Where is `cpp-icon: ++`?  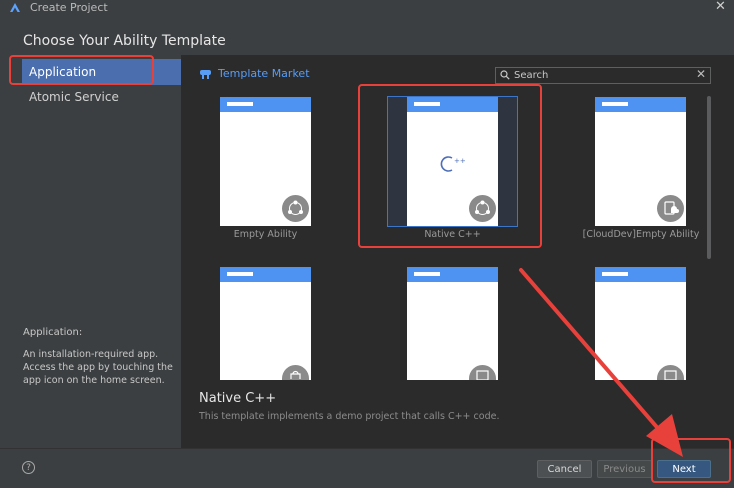
cpp-icon: ++ is located at coordinates (453, 164).